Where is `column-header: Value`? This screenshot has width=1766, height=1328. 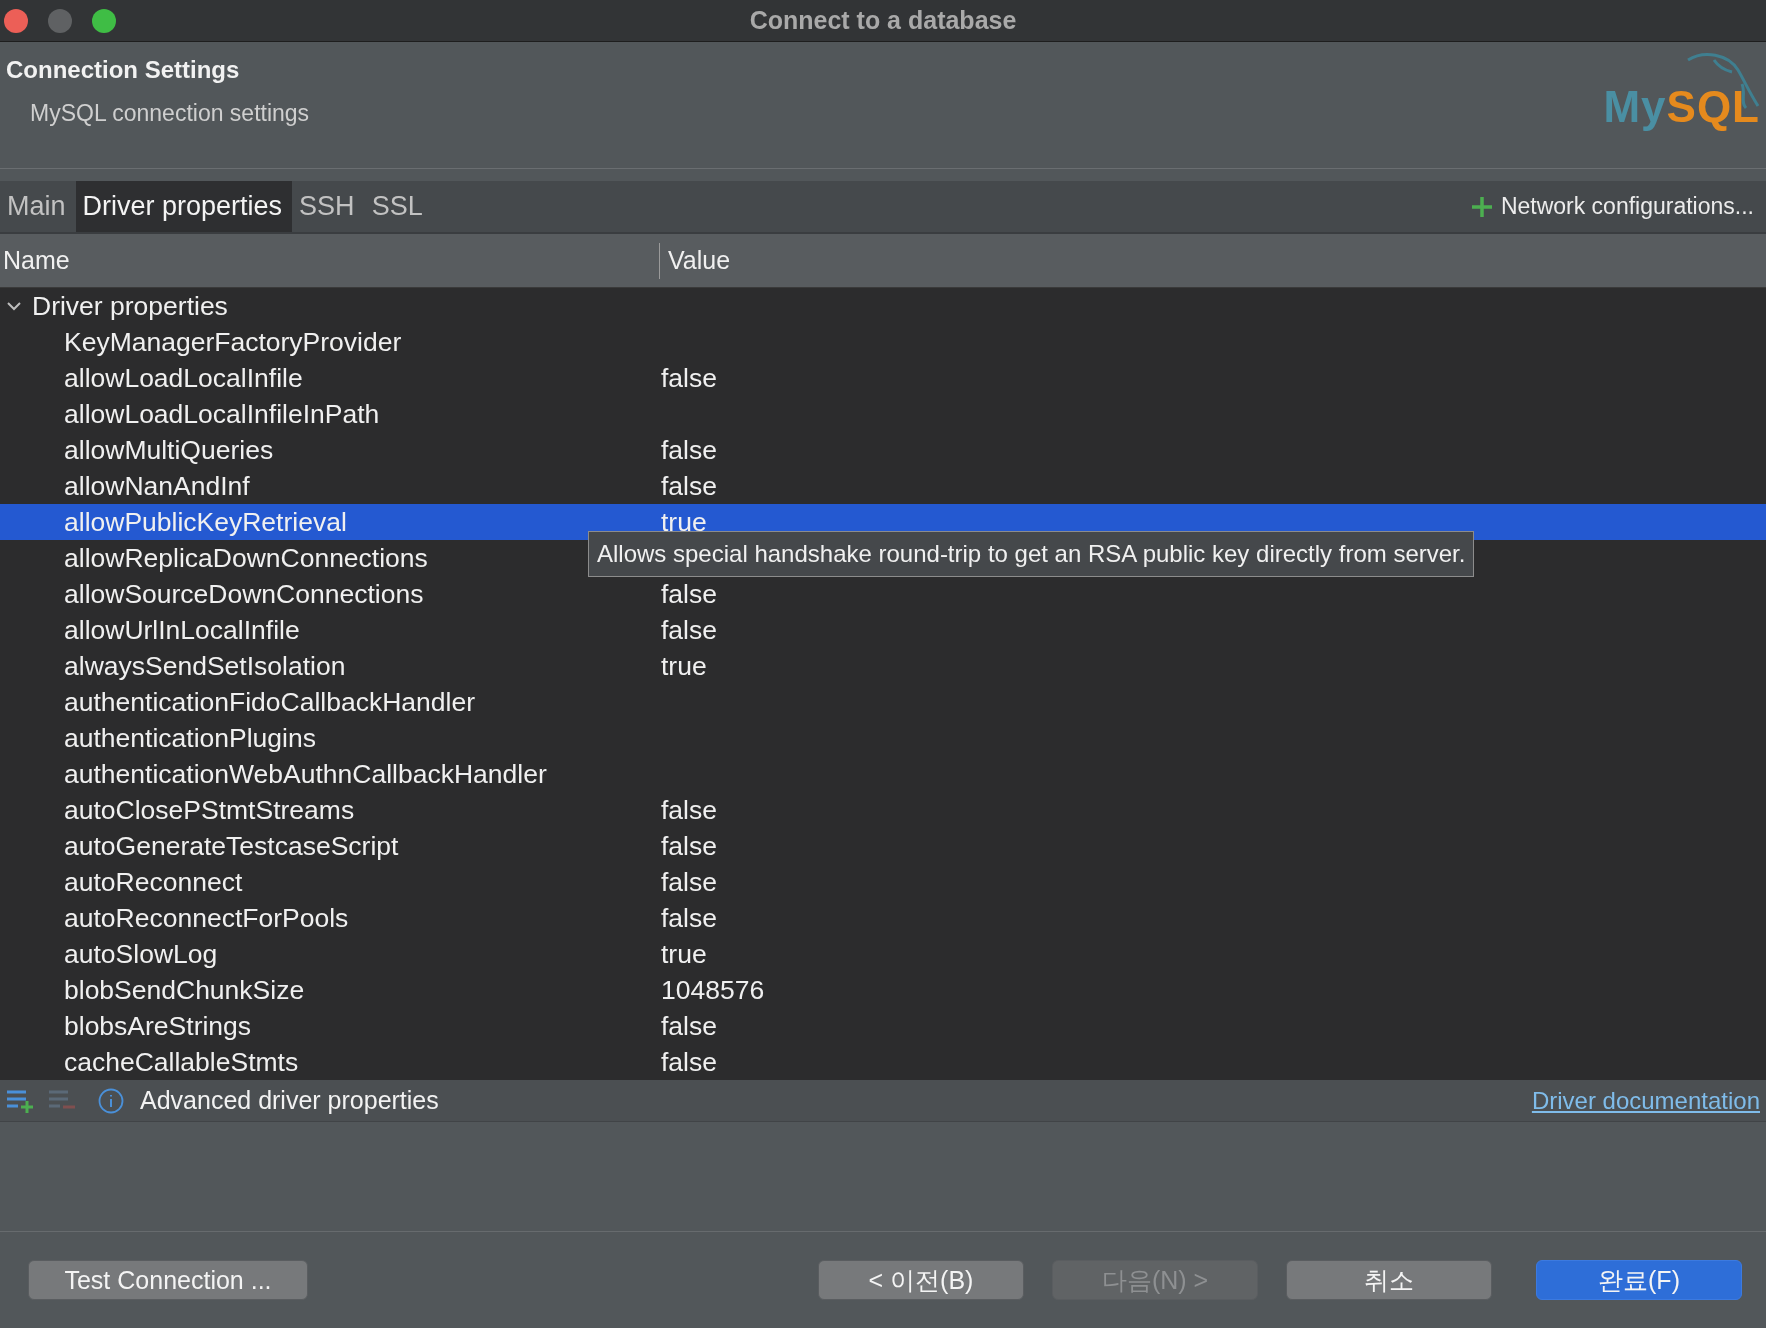 column-header: Value is located at coordinates (698, 260).